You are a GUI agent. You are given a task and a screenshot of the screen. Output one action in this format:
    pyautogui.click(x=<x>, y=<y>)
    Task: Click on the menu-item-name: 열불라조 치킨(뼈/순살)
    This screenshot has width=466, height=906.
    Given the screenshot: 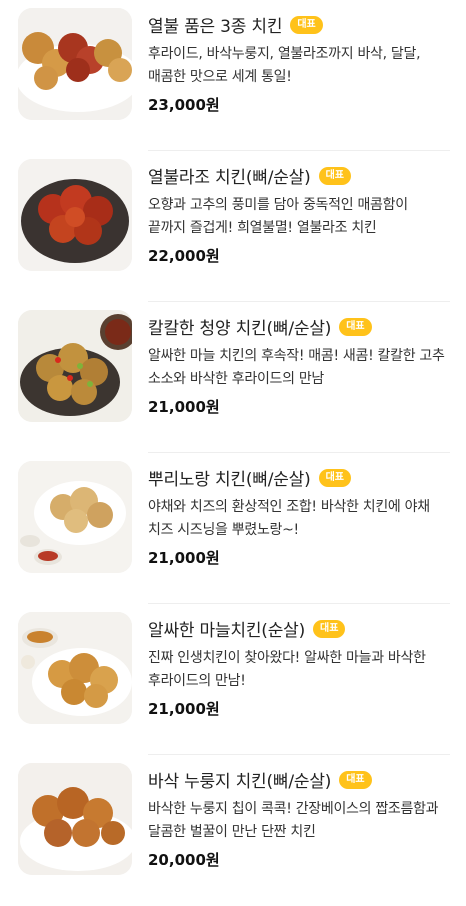 What is the action you would take?
    pyautogui.click(x=229, y=178)
    